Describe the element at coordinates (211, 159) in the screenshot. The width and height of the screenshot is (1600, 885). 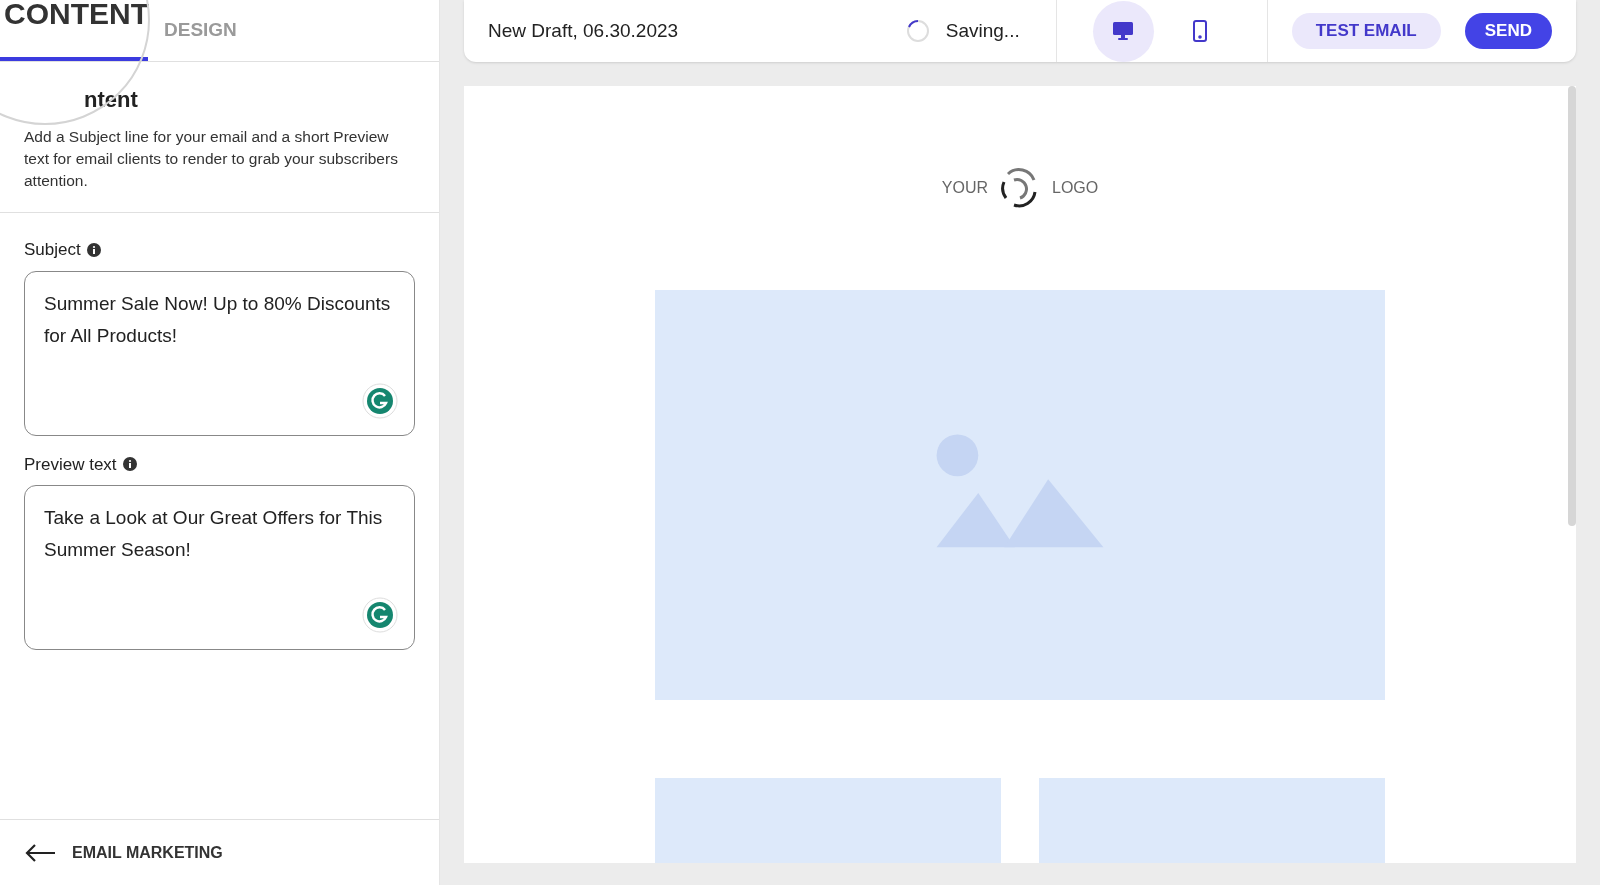
I see `section-description: Add a Subject line for your email and a short Preview text for email clients to render to grab your subscribers attention.` at that location.